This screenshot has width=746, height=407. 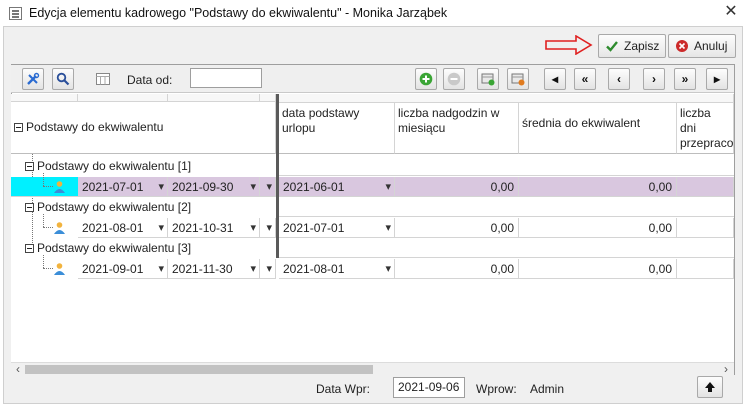 What do you see at coordinates (114, 166) in the screenshot?
I see `tree-group-label: Podstawy do ekwiwalentu [1]` at bounding box center [114, 166].